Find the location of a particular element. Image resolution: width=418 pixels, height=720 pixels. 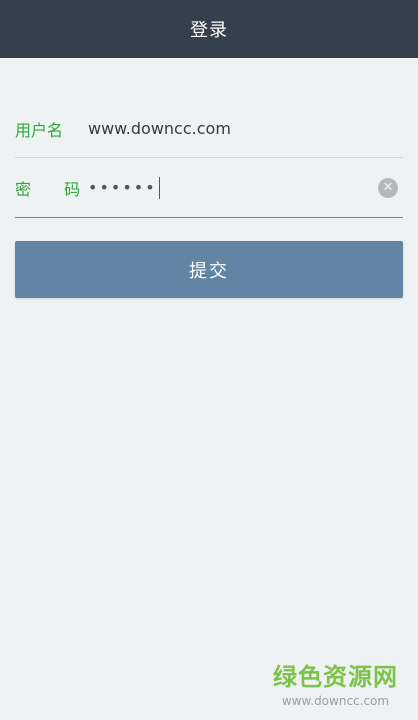

password-field: •••••• is located at coordinates (245, 187).